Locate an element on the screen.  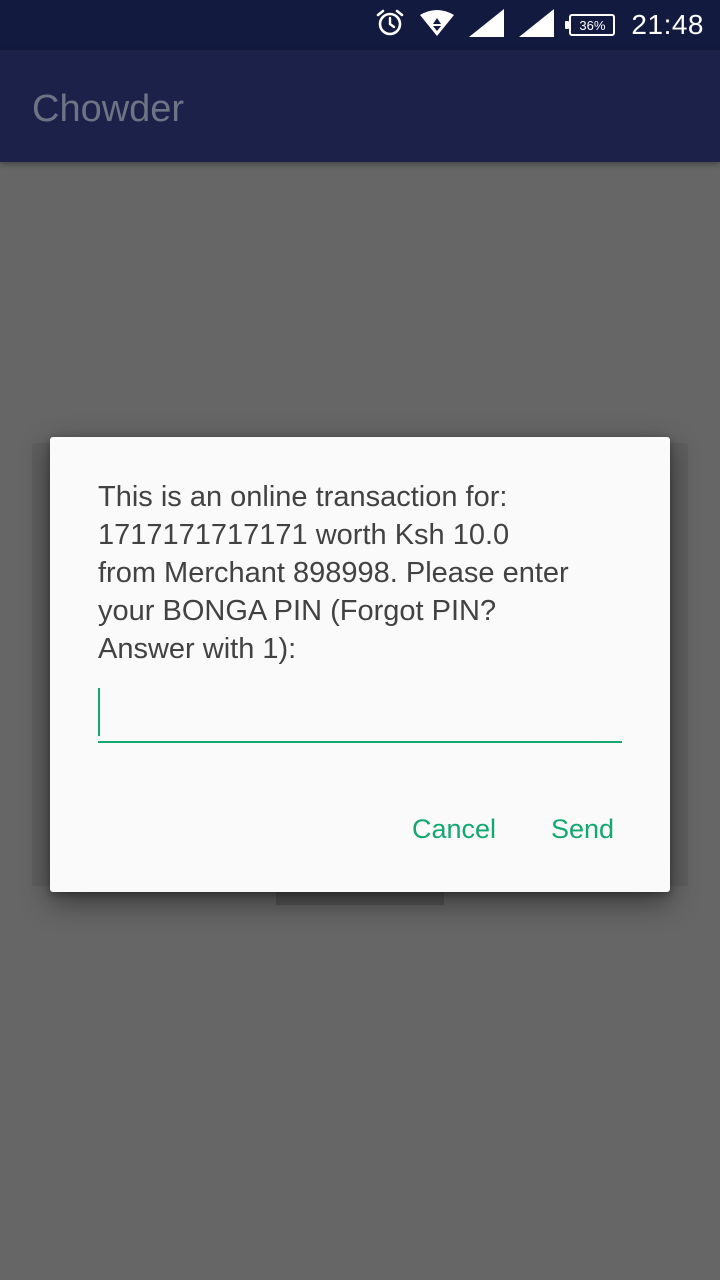
alarm-icon is located at coordinates (390, 25).